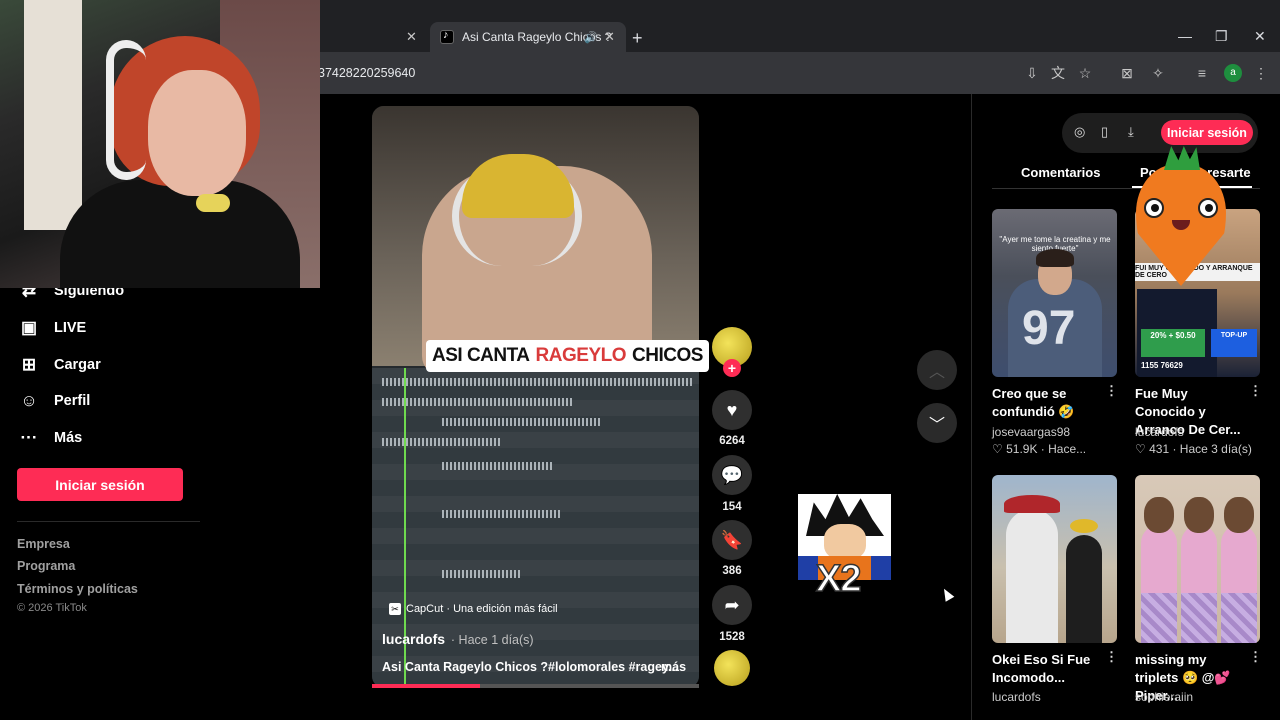 Image resolution: width=1280 pixels, height=720 pixels. Describe the element at coordinates (29, 327) in the screenshot. I see `live-icon: ▣` at that location.